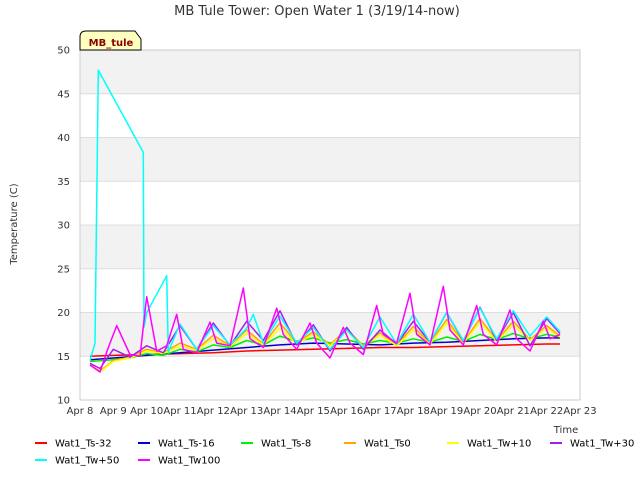 Image resolution: width=640 pixels, height=480 pixels. I want to click on x-tick-label: Apr 18, so click(413, 411).